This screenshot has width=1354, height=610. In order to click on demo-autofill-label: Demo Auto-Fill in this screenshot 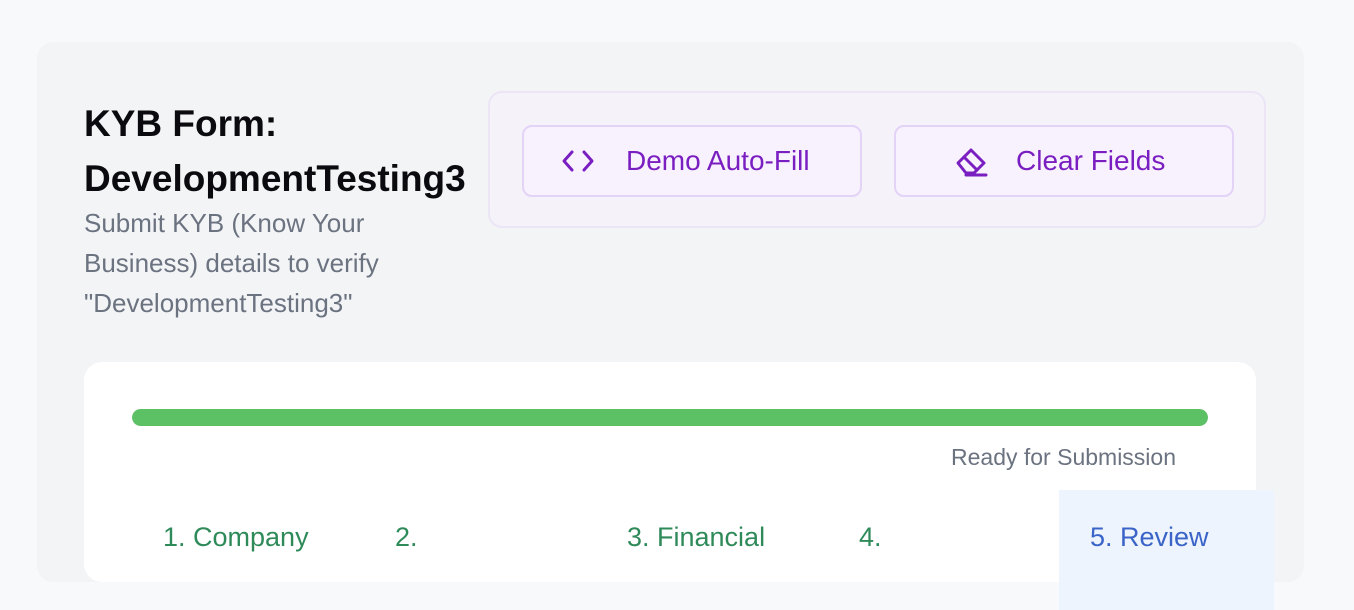, I will do `click(718, 160)`.